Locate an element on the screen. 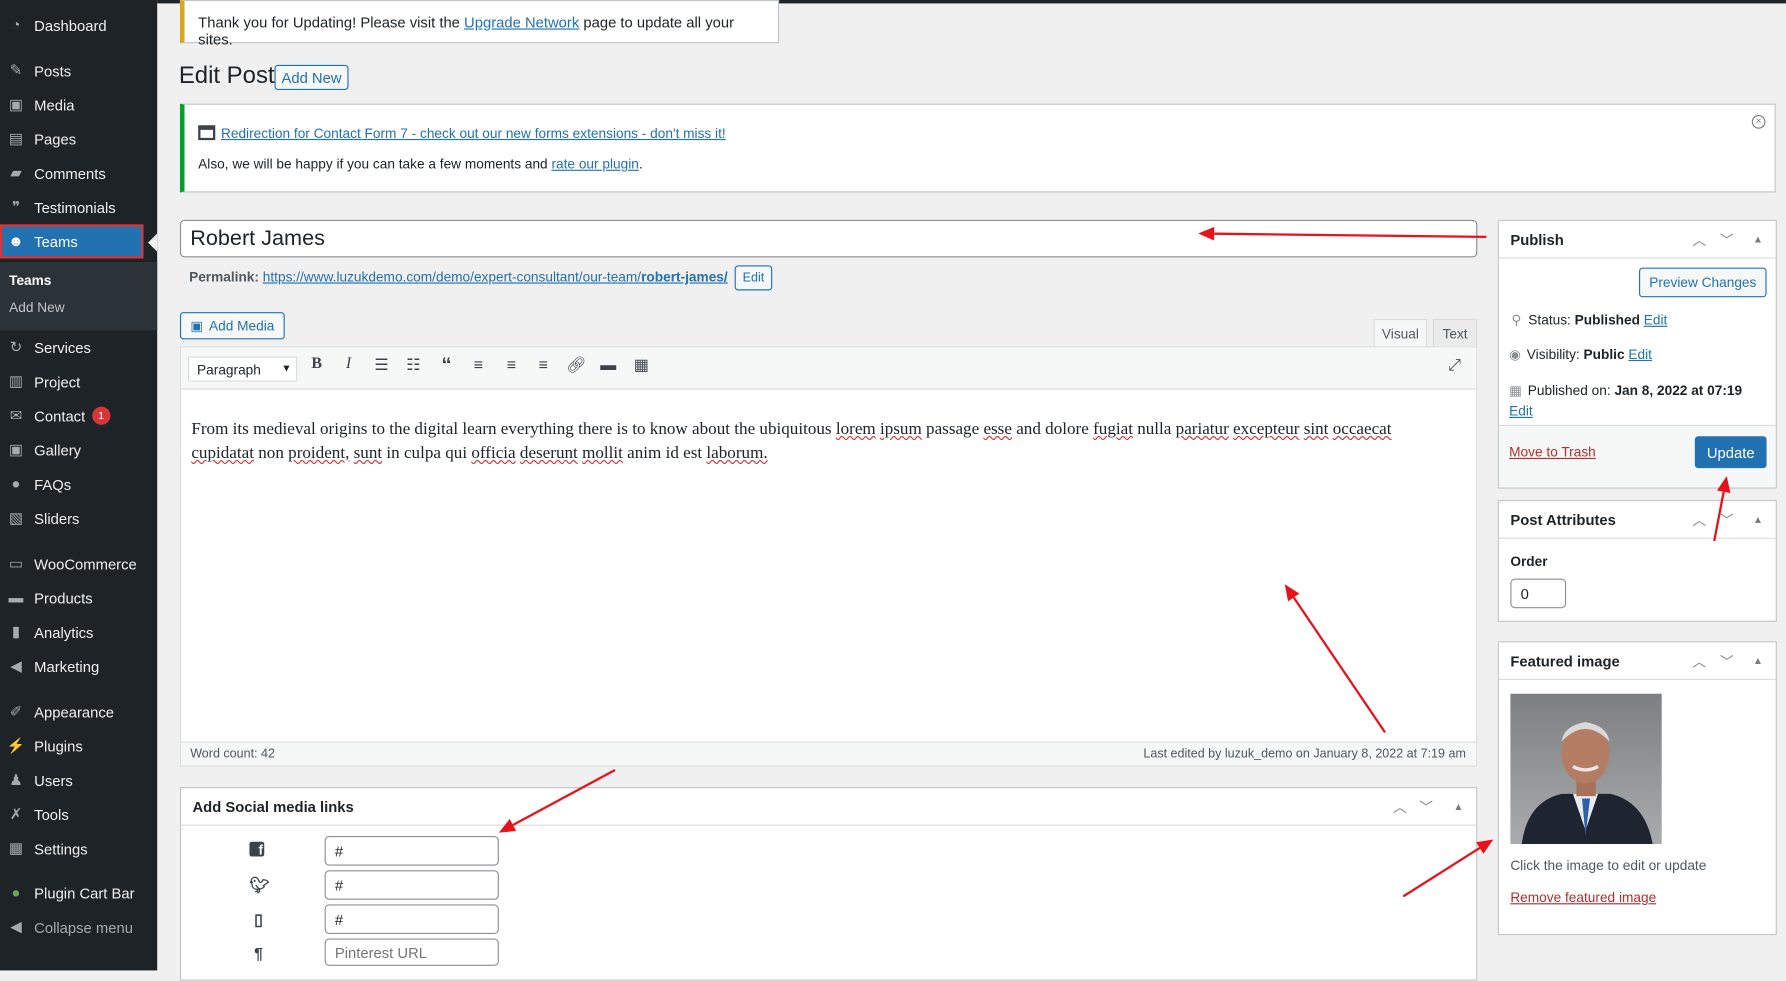 The width and height of the screenshot is (1786, 981). notification-badge: 1 is located at coordinates (101, 415).